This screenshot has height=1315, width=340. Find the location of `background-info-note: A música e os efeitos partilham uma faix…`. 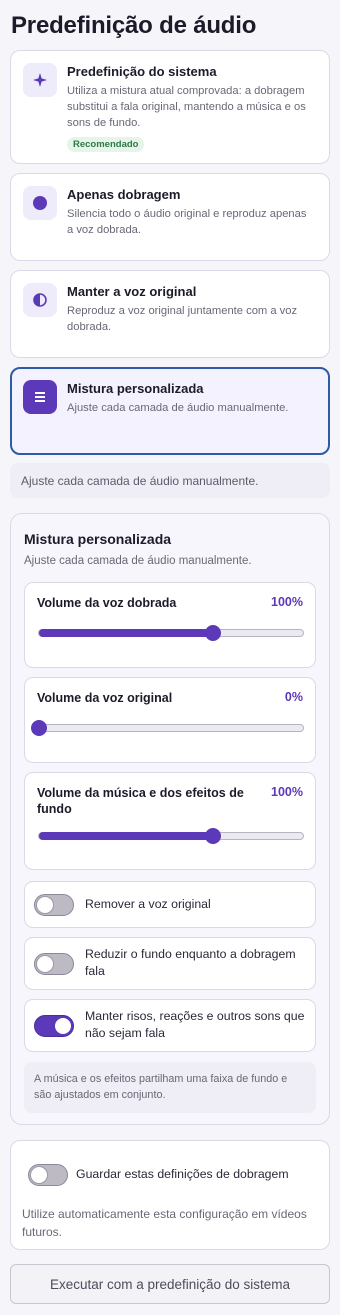

background-info-note: A música e os efeitos partilham uma faix… is located at coordinates (170, 1087).